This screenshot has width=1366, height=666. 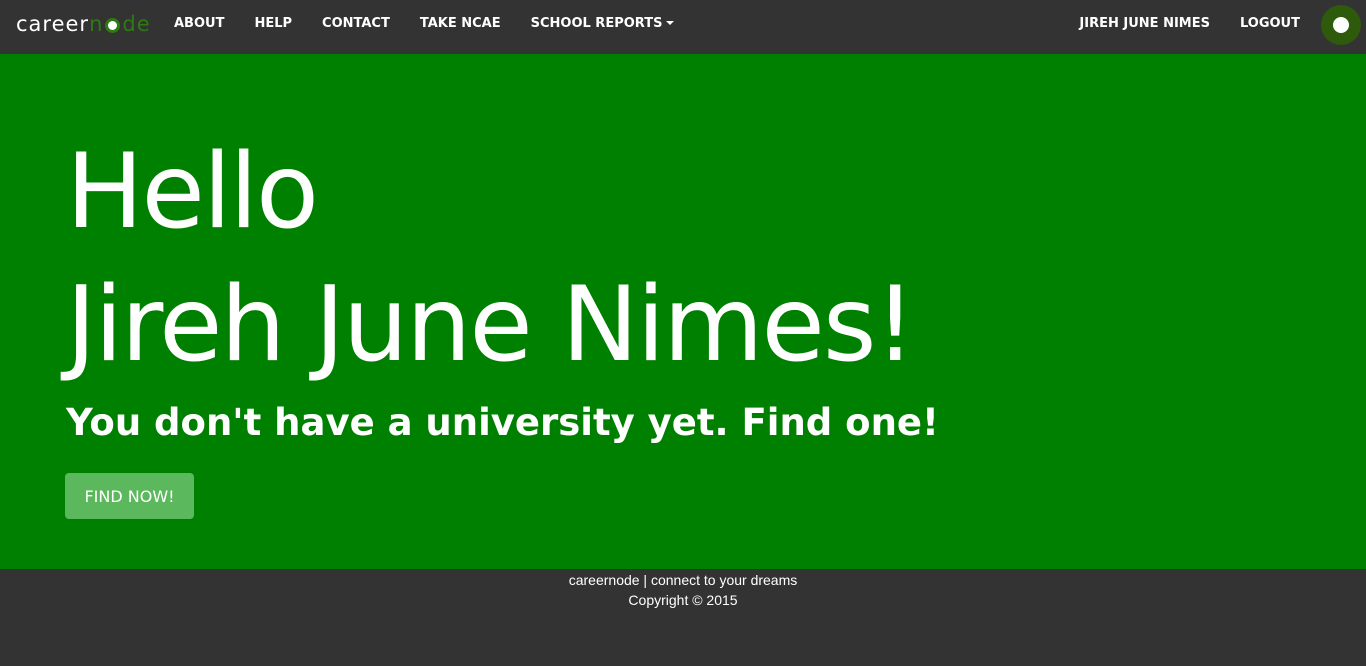 I want to click on brand-dot-icon, so click(x=113, y=25).